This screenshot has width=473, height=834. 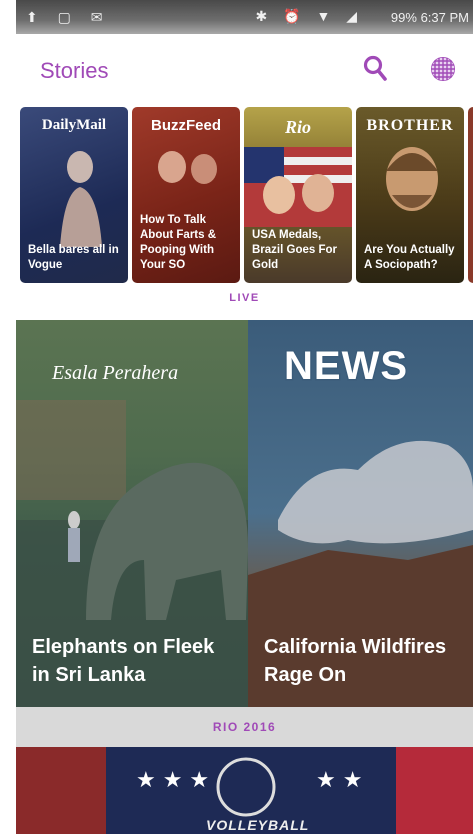 I want to click on status-bar: ⬆ ▢ ✉ ✱ ⏰ ▼ ◢ 99% 6:37 PM, so click(x=244, y=17).